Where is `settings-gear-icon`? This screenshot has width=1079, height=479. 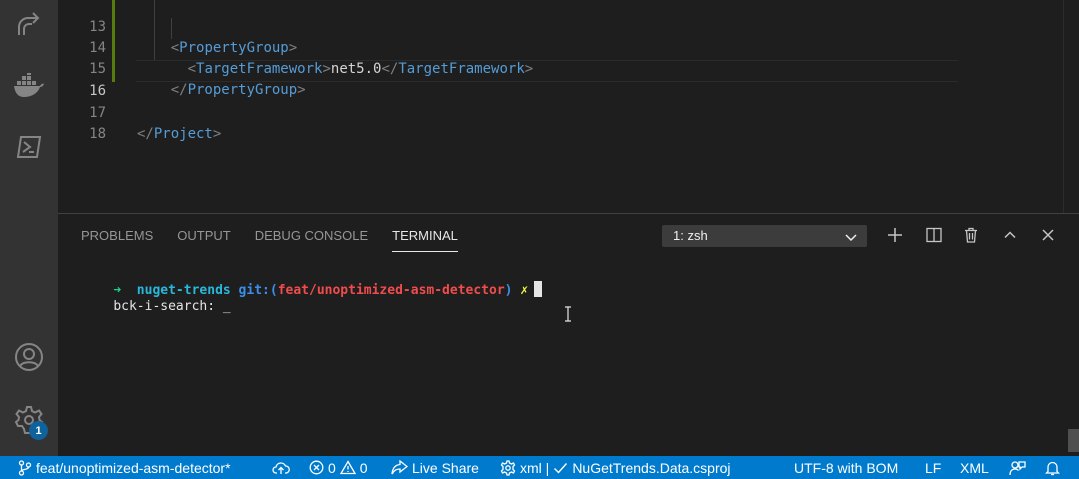
settings-gear-icon is located at coordinates (29, 420).